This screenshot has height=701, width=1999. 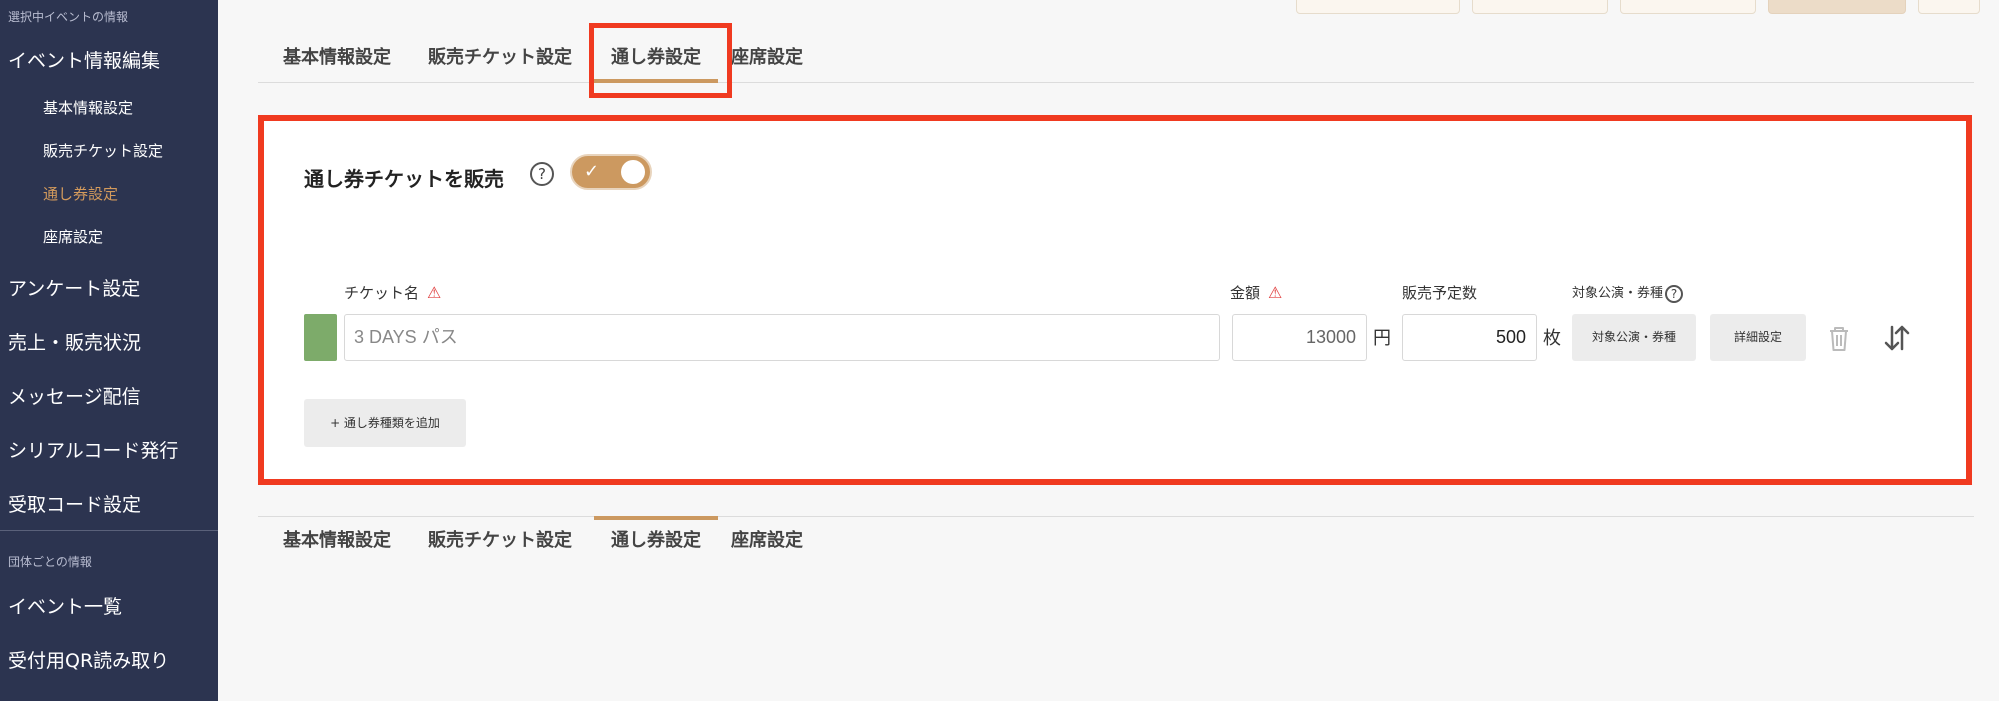 What do you see at coordinates (74, 395) in the screenshot?
I see `sidebar-item-message: メッセージ配信` at bounding box center [74, 395].